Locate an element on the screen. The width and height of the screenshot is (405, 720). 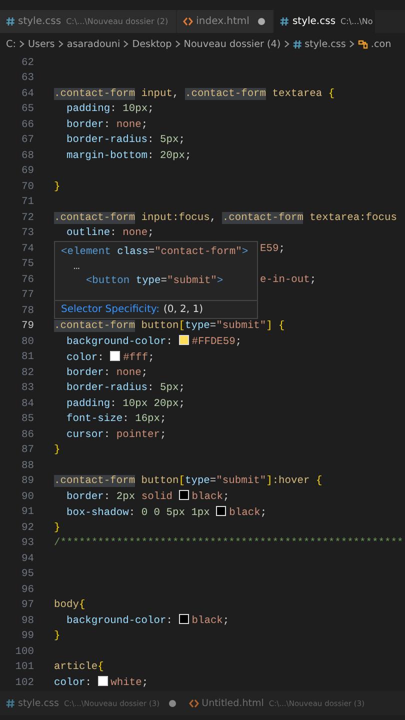
editor-tab: style.css C:\...\Nouveau dossier (2) is located at coordinates (89, 21).